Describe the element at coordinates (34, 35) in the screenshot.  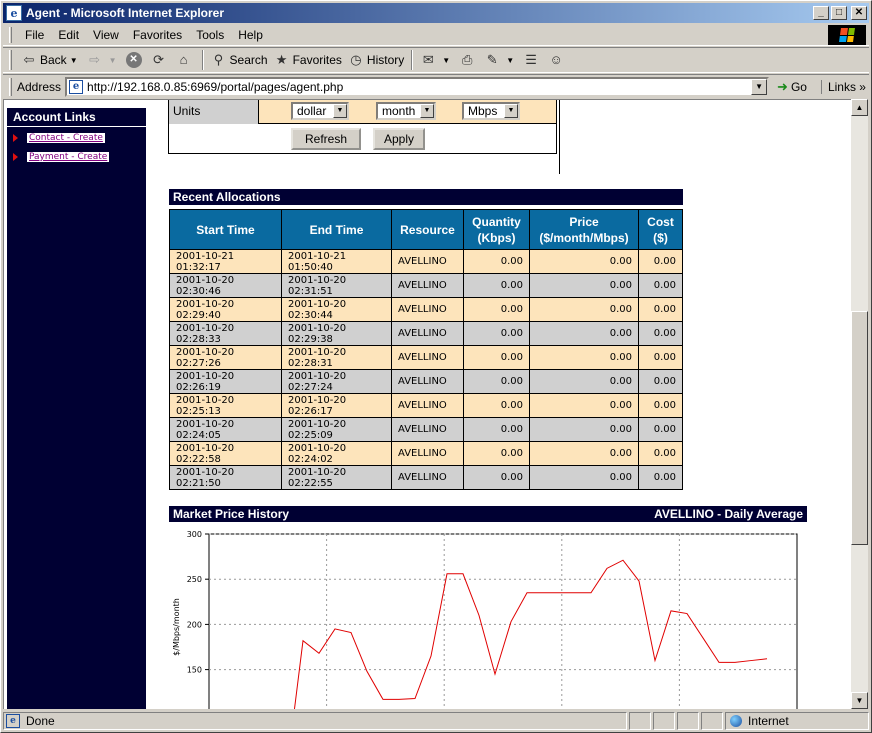
I see `menu-file: File` at that location.